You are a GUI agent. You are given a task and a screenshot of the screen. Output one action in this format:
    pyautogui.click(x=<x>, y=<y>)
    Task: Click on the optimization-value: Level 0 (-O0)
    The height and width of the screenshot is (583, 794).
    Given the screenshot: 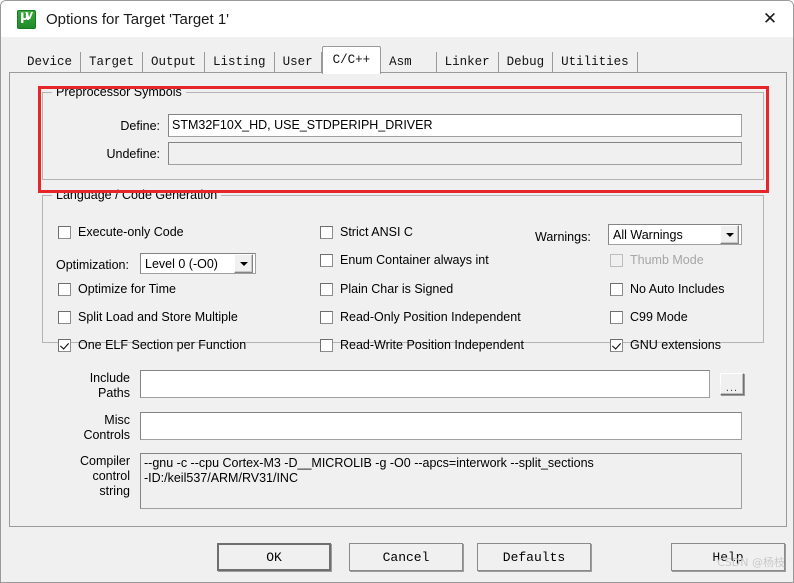 What is the action you would take?
    pyautogui.click(x=181, y=263)
    